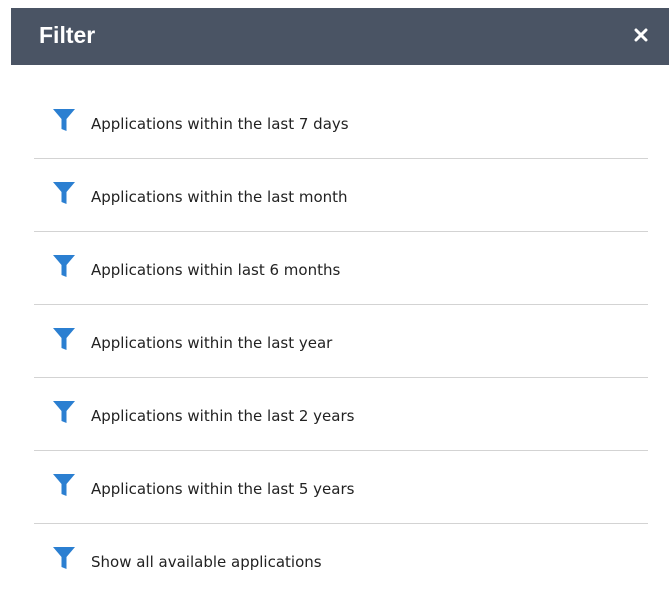 The width and height of the screenshot is (669, 596). I want to click on filter-item-label: Applications within the last 2 years, so click(223, 416).